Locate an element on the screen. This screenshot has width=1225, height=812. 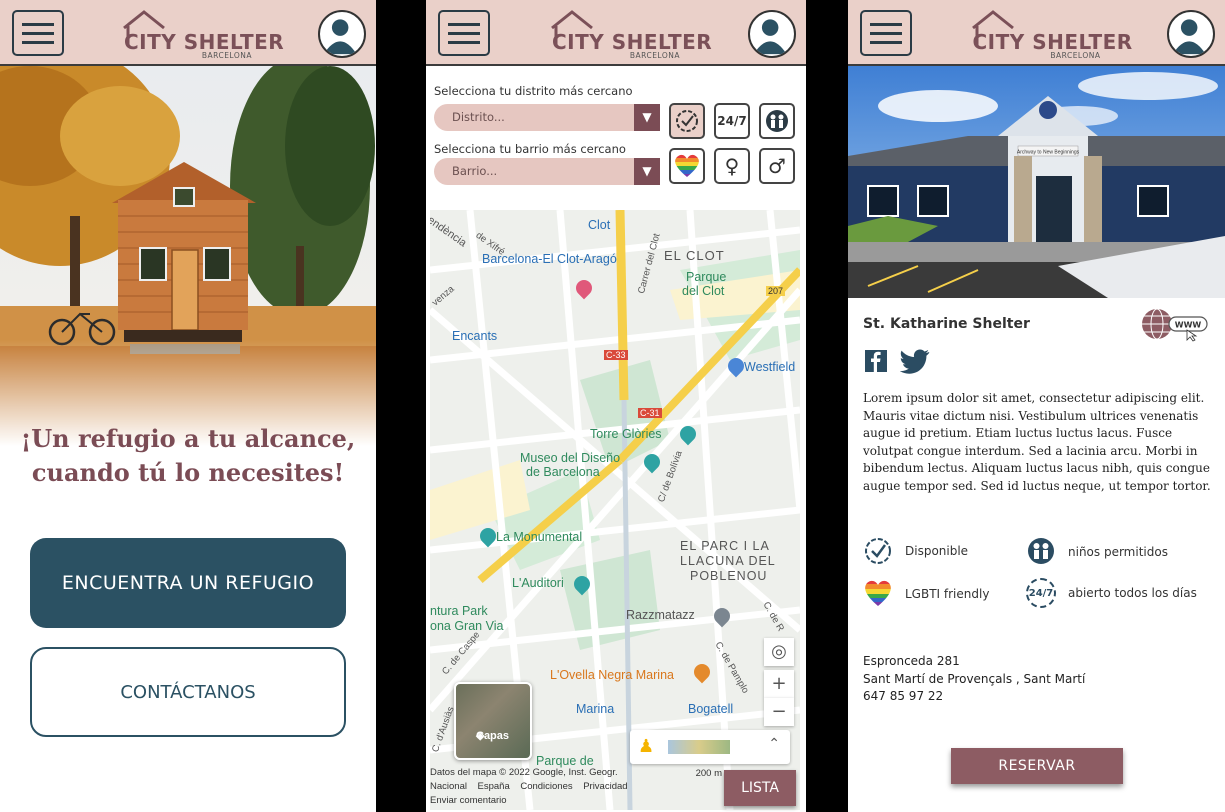
district-select: Distrito... ▼ is located at coordinates (547, 117).